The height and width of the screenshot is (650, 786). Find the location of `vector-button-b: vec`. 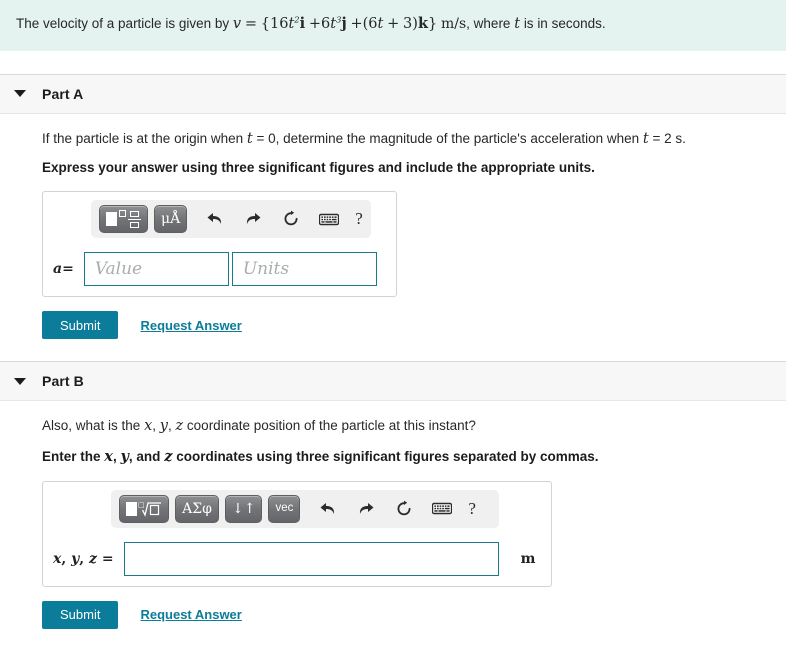

vector-button-b: vec is located at coordinates (284, 508).